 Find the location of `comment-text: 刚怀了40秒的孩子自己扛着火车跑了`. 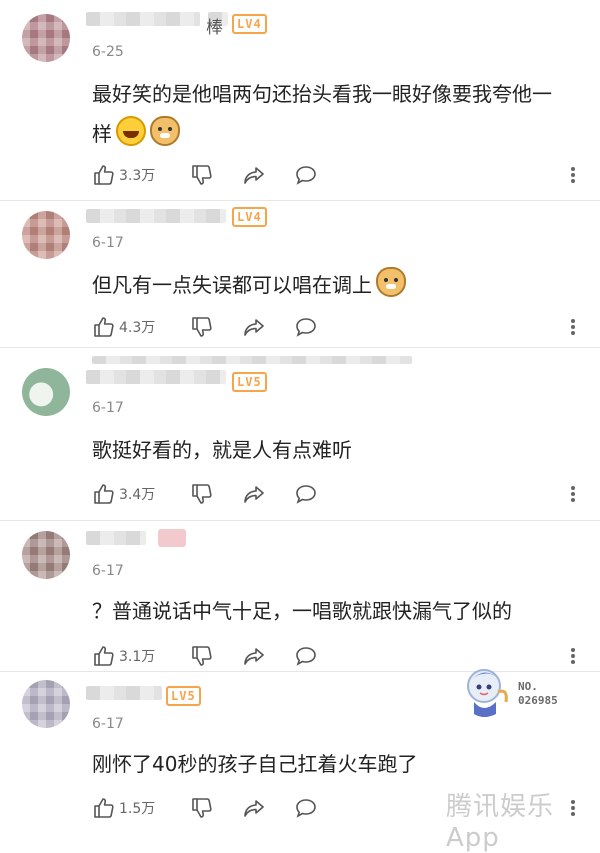

comment-text: 刚怀了40秒的孩子自己扛着火车跑了 is located at coordinates (331, 764).